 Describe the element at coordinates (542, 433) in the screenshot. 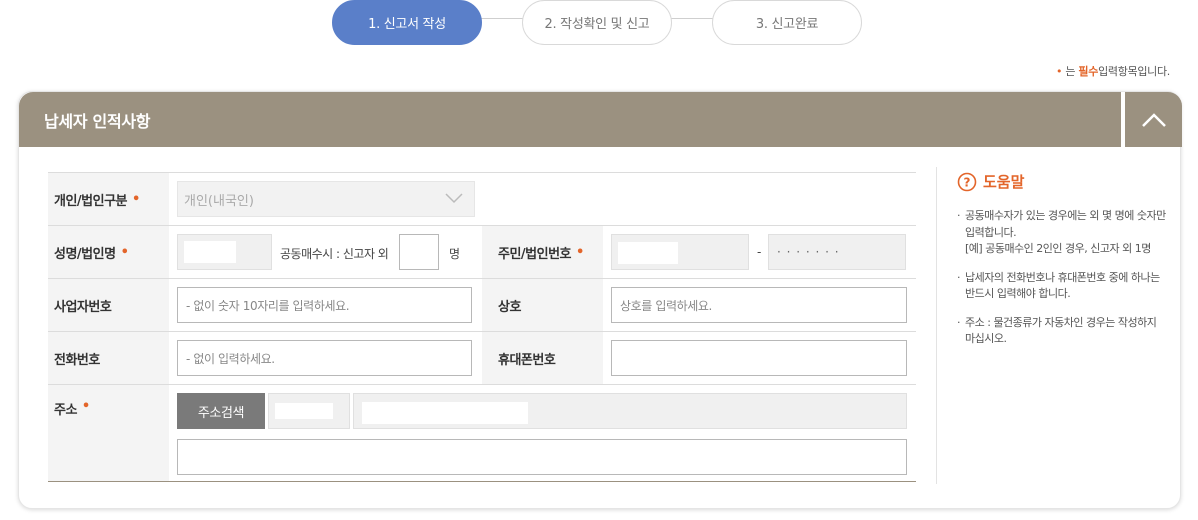

I see `address-cell: 주소검색` at that location.